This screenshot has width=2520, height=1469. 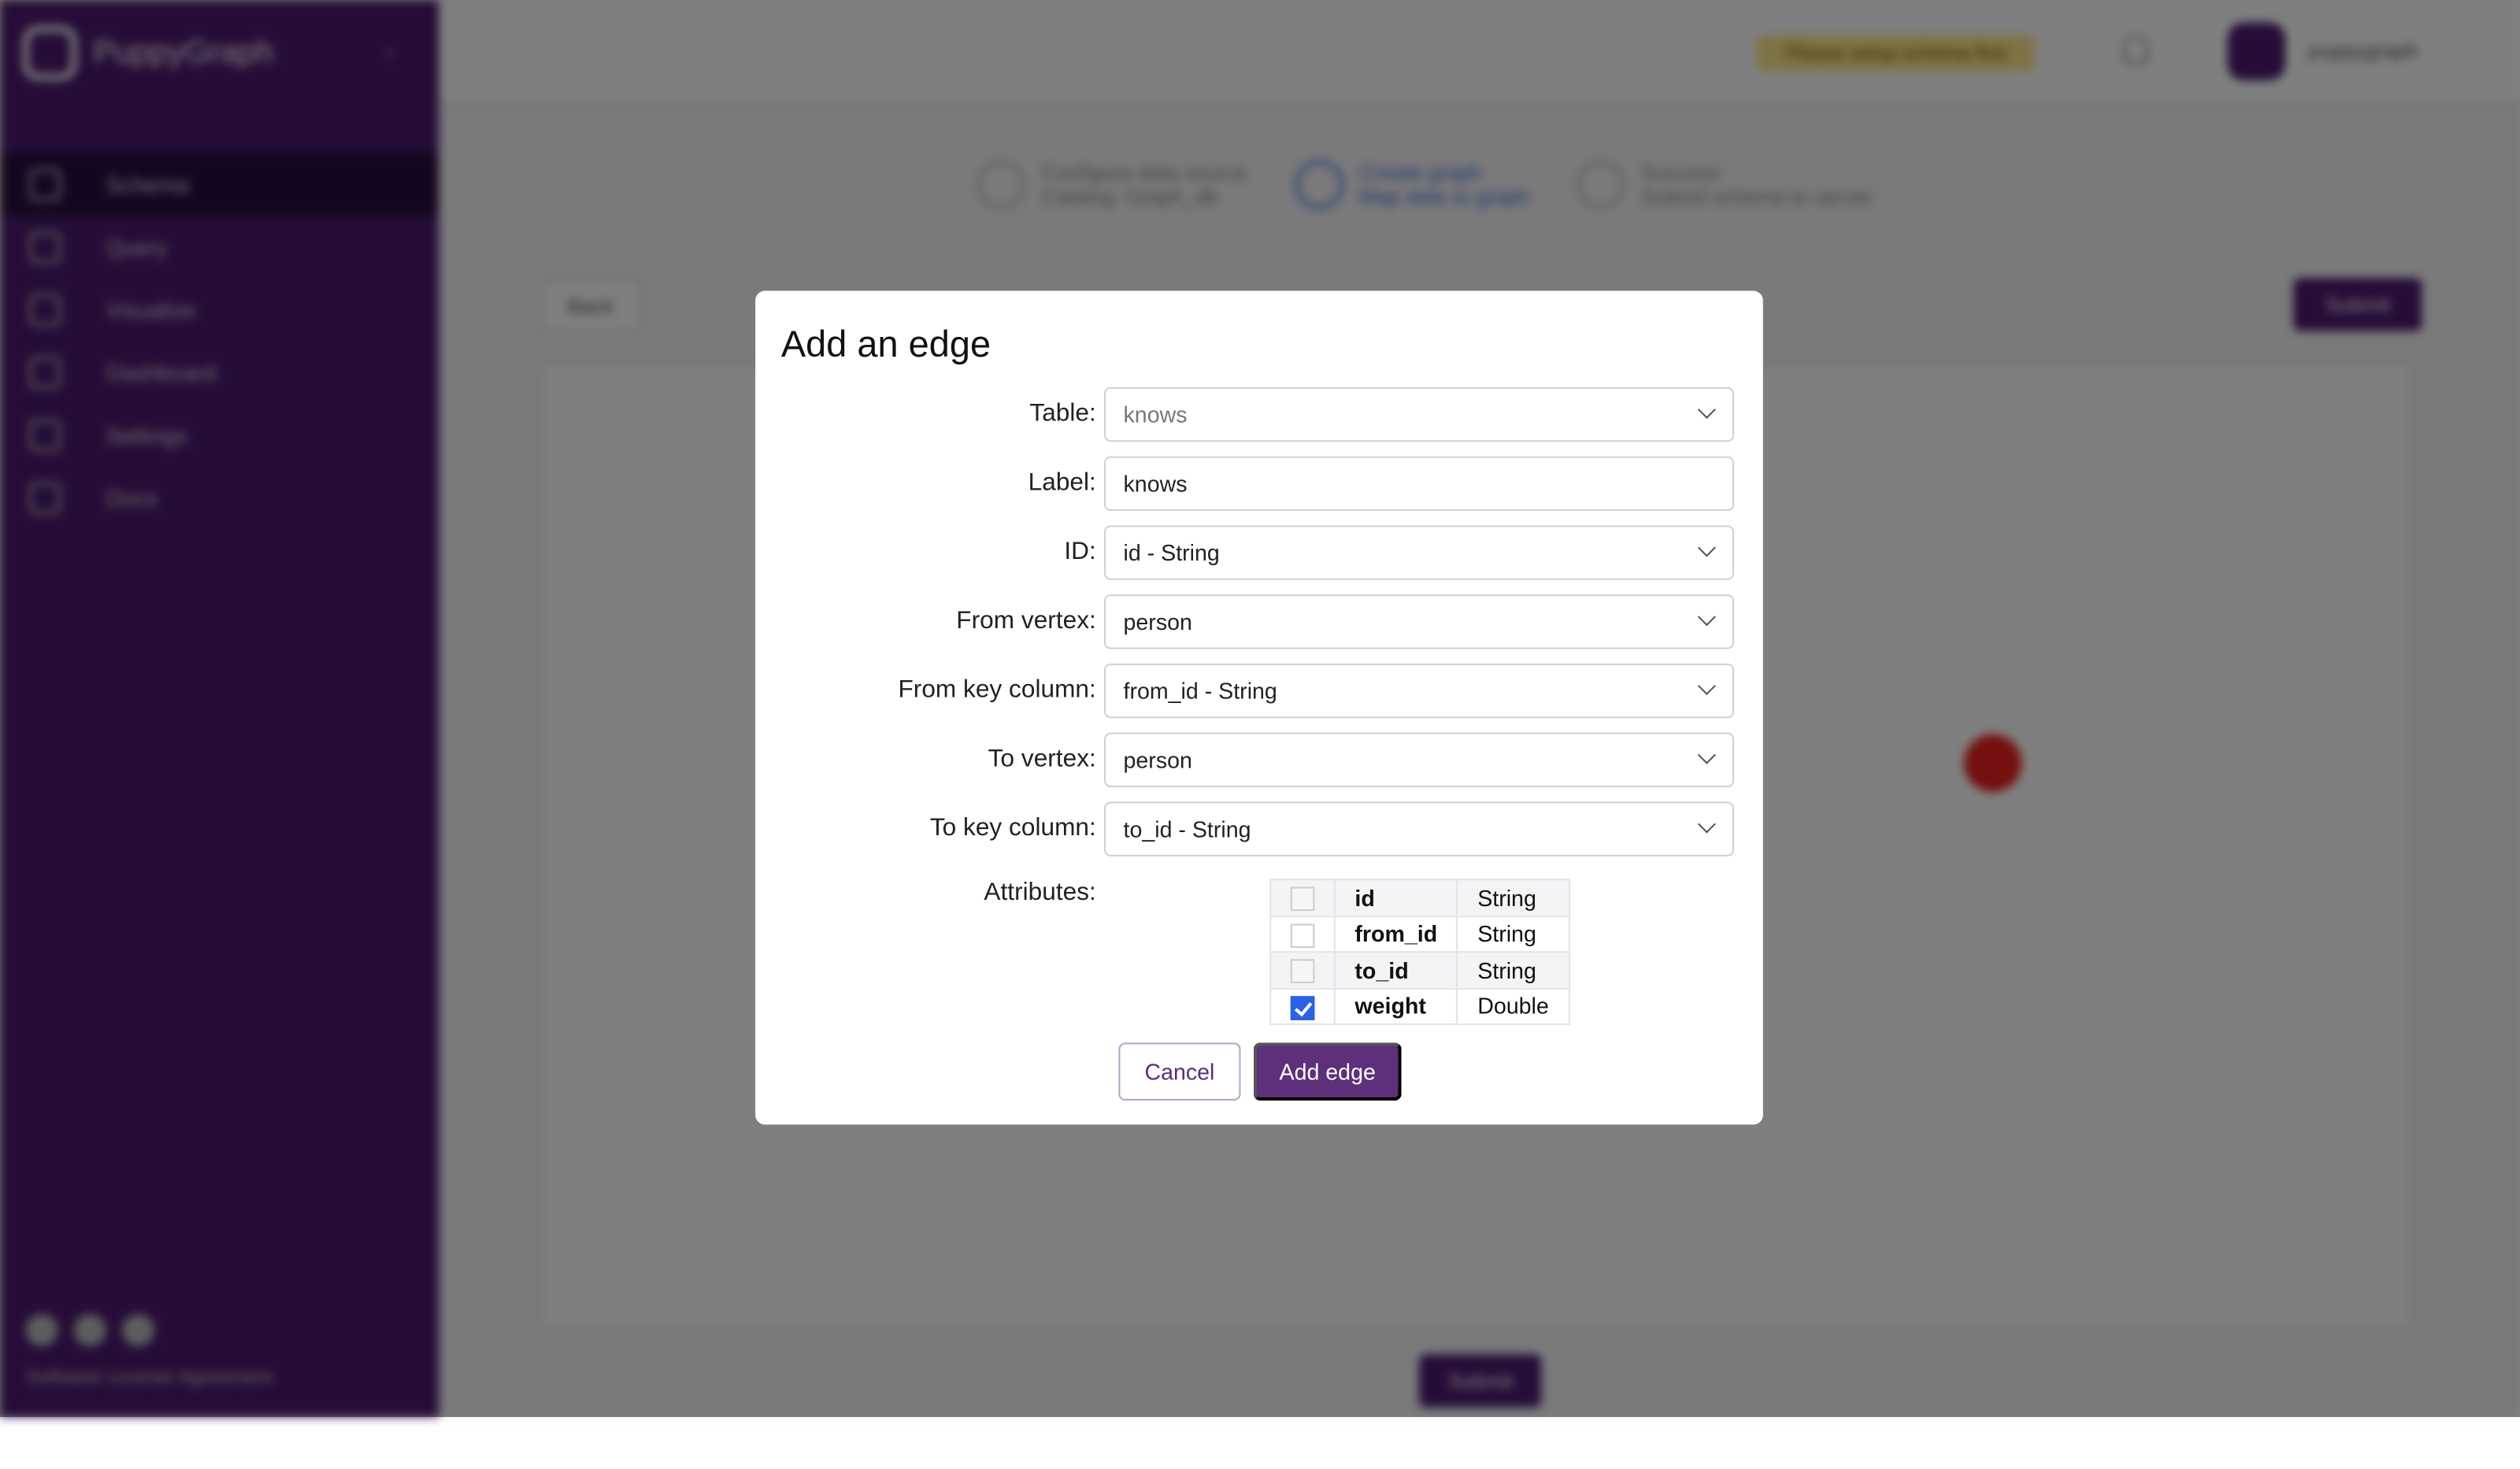 What do you see at coordinates (1187, 829) in the screenshot?
I see `to-key-column-value: to_id - String` at bounding box center [1187, 829].